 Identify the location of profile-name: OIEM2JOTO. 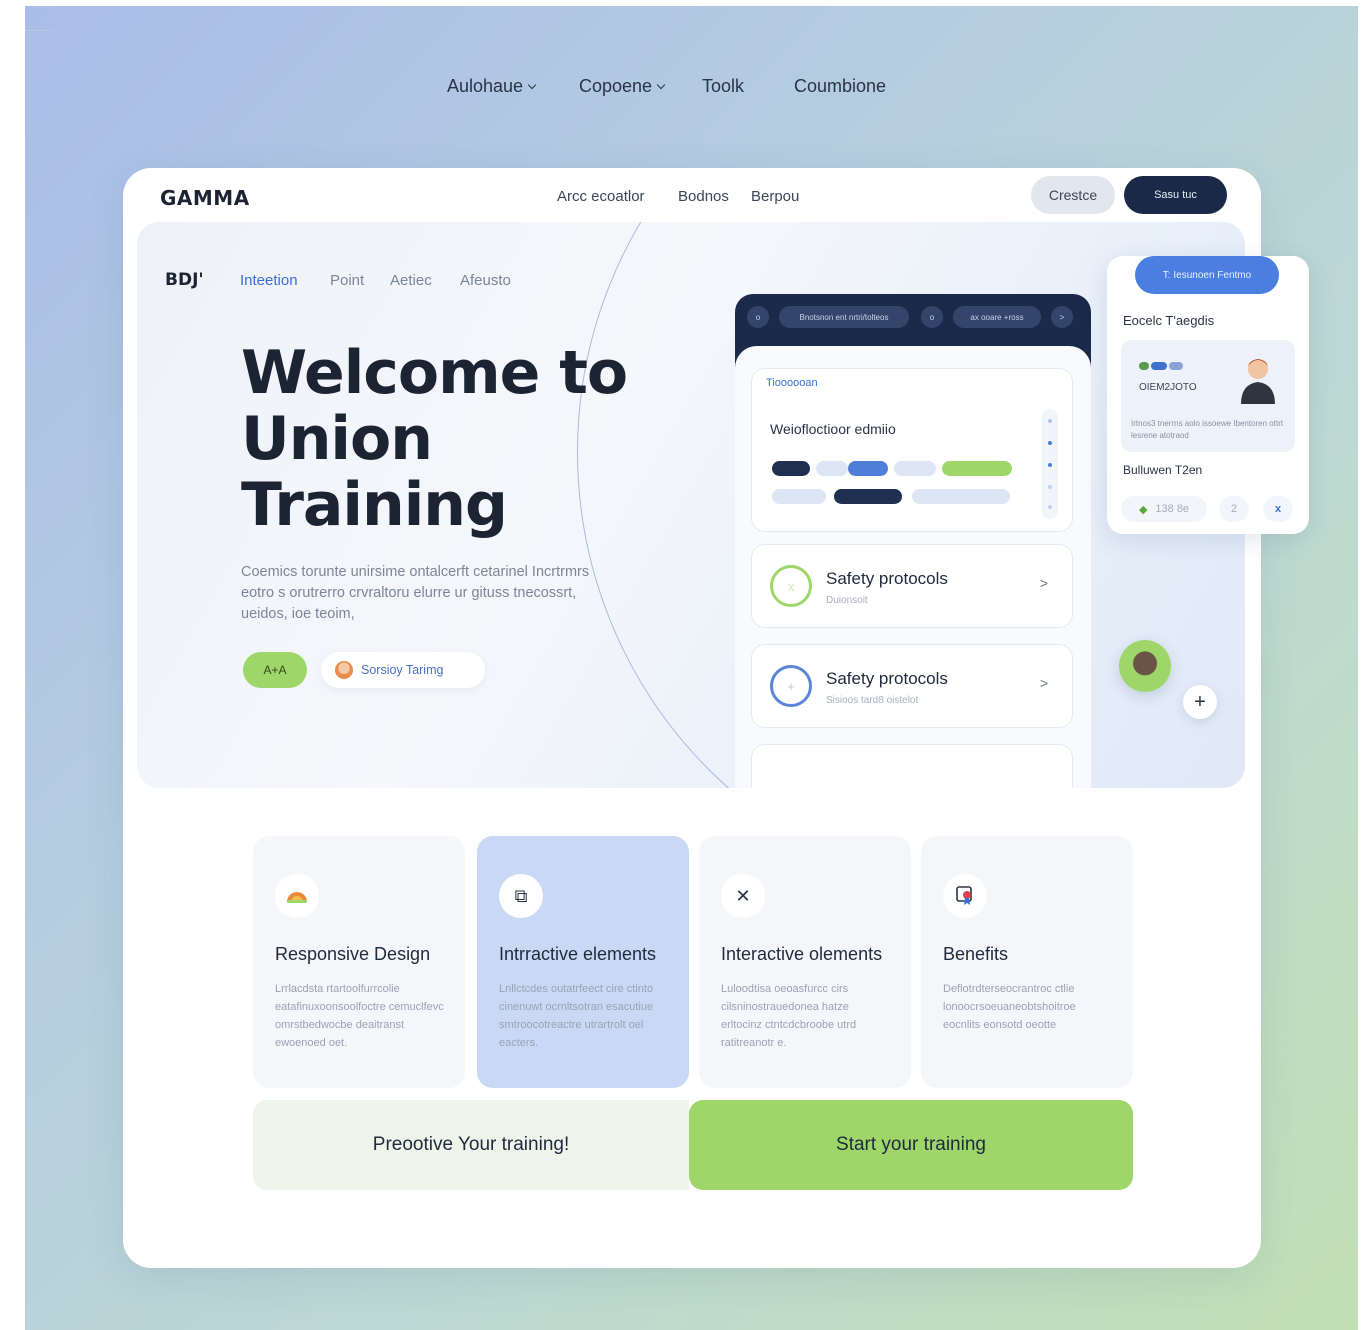
(1168, 387).